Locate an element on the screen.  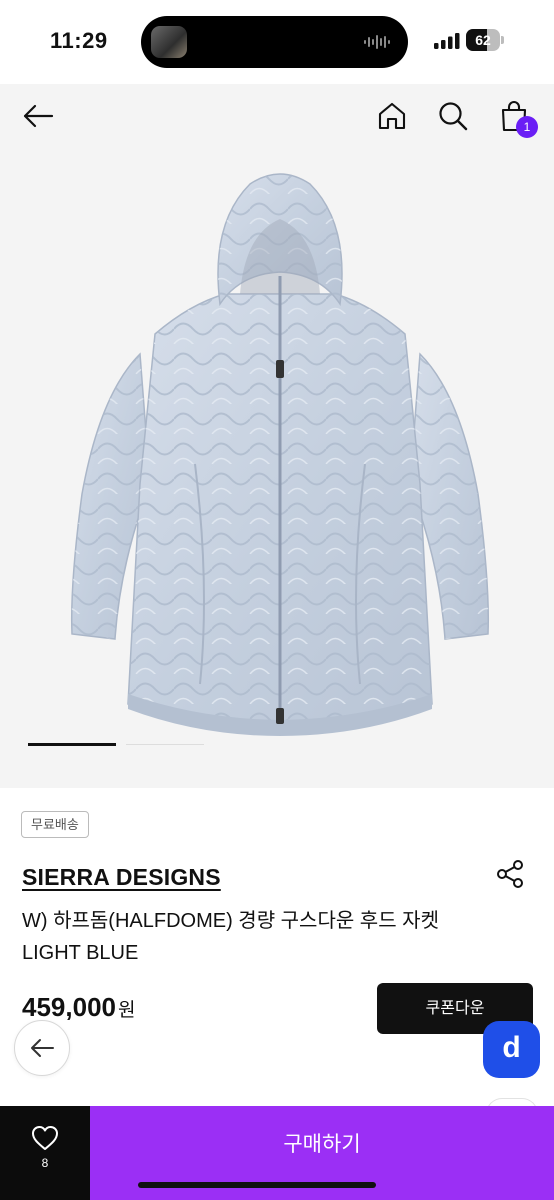
status-time: 11:29 is located at coordinates (79, 40).